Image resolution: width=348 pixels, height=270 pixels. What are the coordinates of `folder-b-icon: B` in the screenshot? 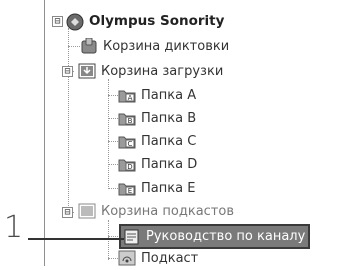 It's located at (127, 118).